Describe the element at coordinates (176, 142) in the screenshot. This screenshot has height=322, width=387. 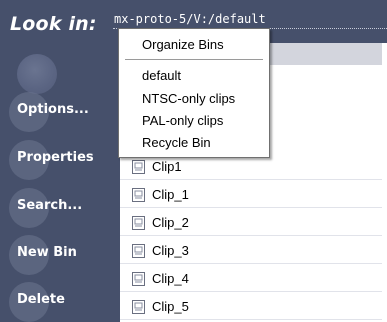
I see `menu-item-recycle-bin: Recycle Bin` at that location.